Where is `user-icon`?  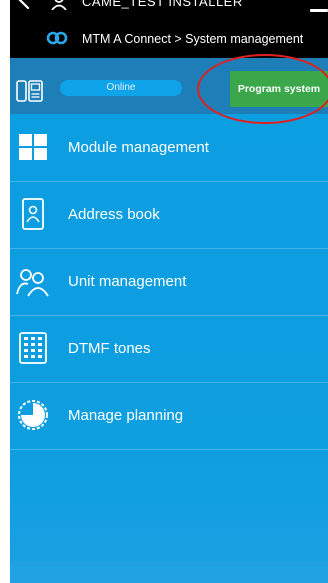 user-icon is located at coordinates (59, 5).